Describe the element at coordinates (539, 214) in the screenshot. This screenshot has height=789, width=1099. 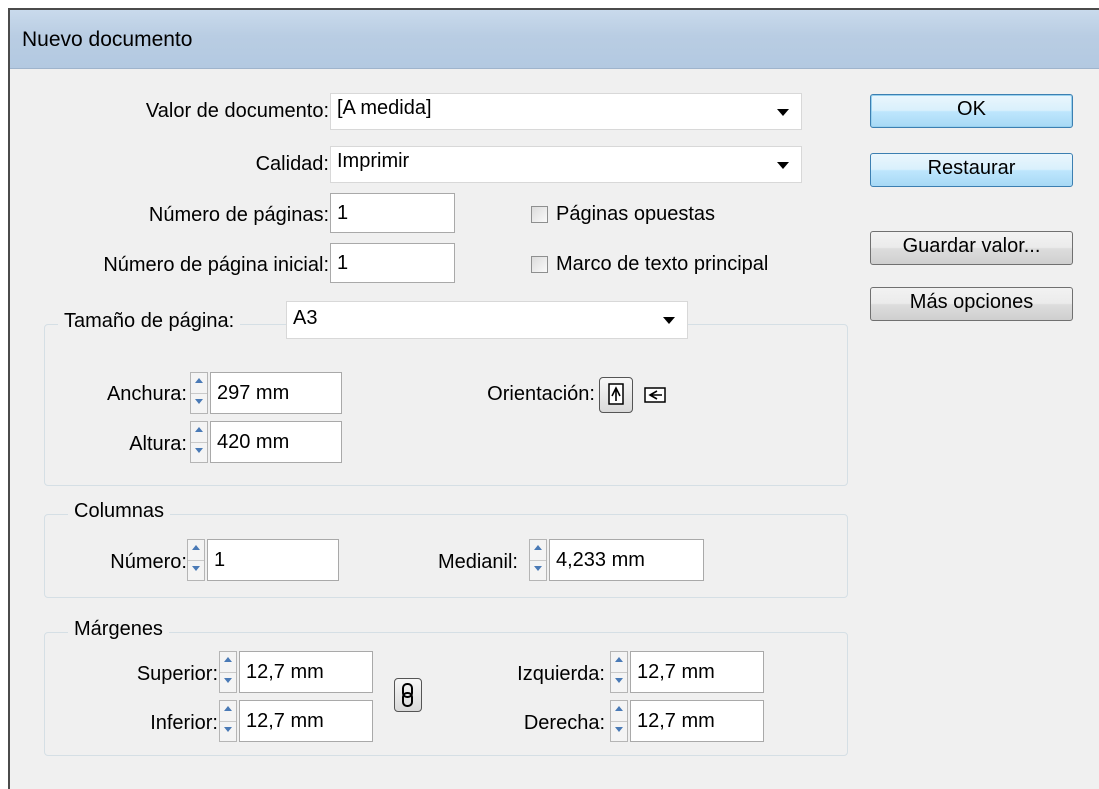
I see `facing-pages-checkbox` at that location.